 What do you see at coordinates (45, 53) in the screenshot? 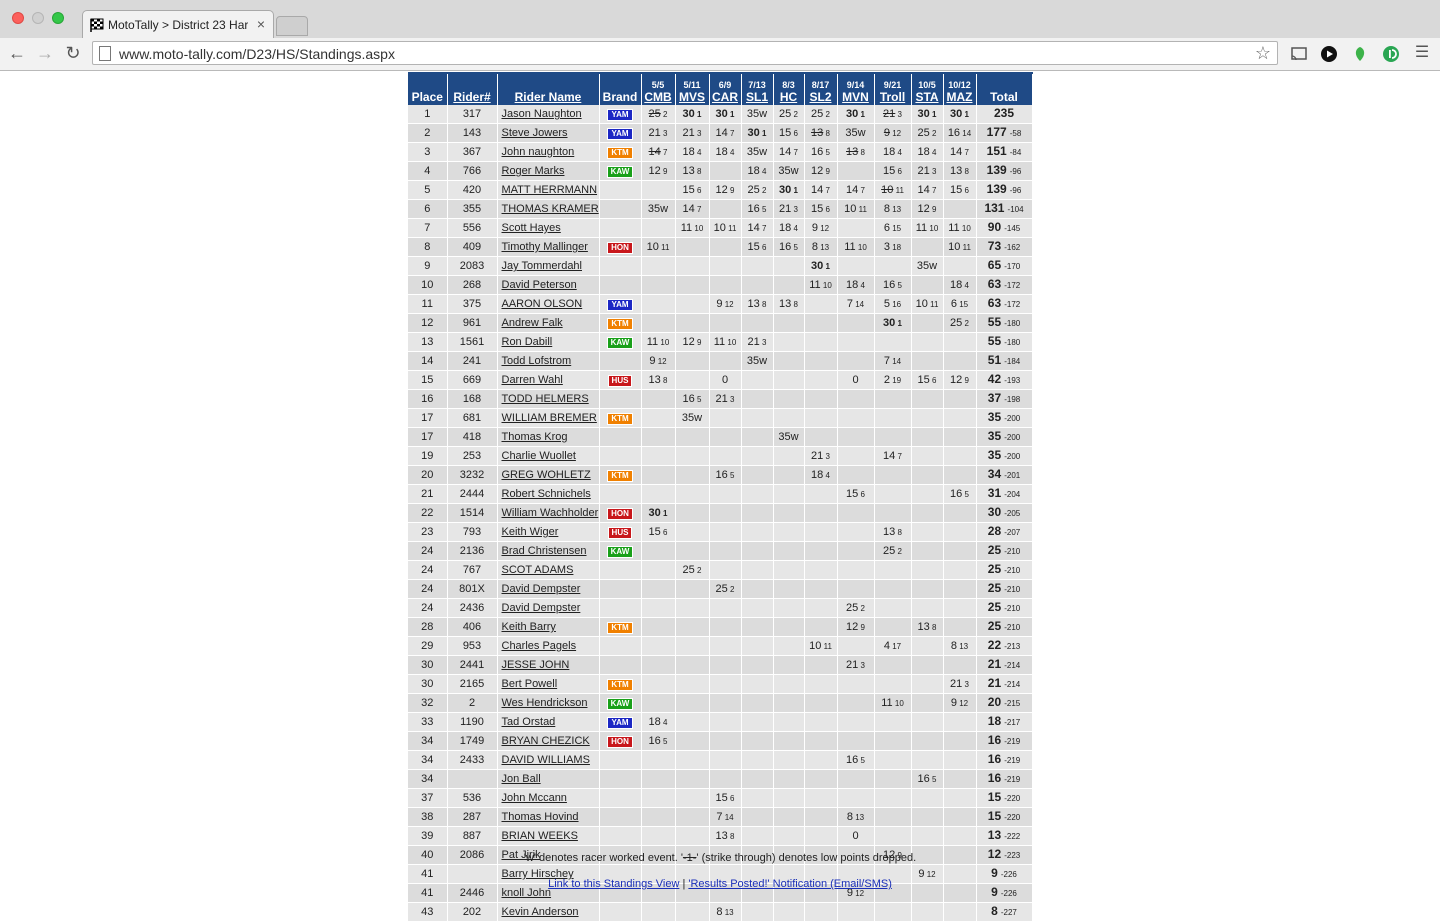
I see `forward-arrow-icon: →` at bounding box center [45, 53].